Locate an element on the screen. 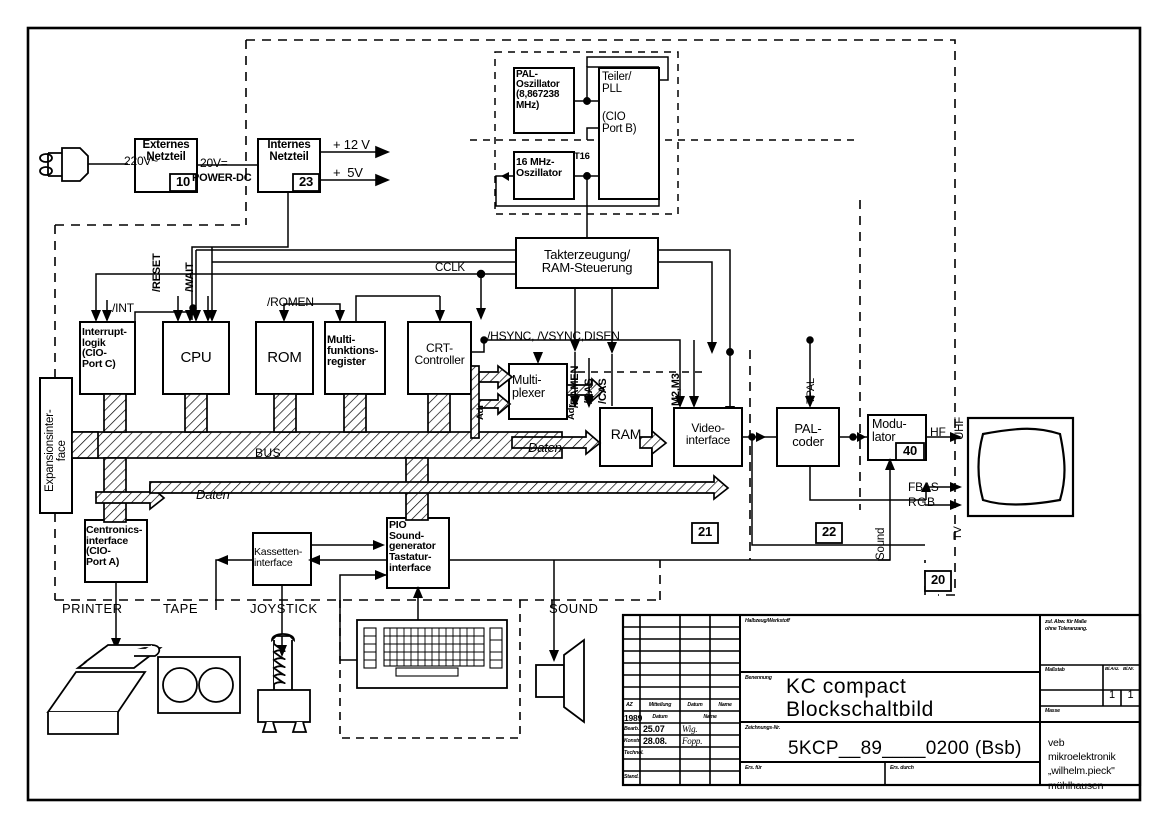  tb-row-konstr: Konstr. is located at coordinates (632, 741).